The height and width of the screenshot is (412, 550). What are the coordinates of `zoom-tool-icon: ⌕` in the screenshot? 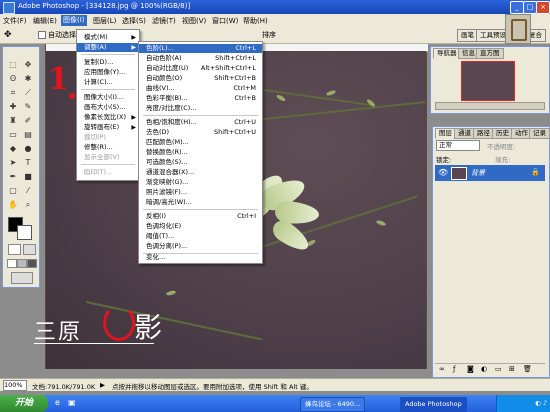 It's located at (28, 205).